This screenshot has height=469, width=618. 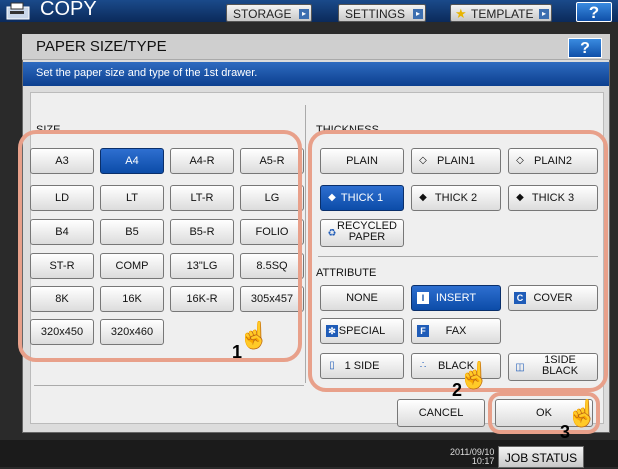 I want to click on star-icon: ★, so click(x=461, y=13).